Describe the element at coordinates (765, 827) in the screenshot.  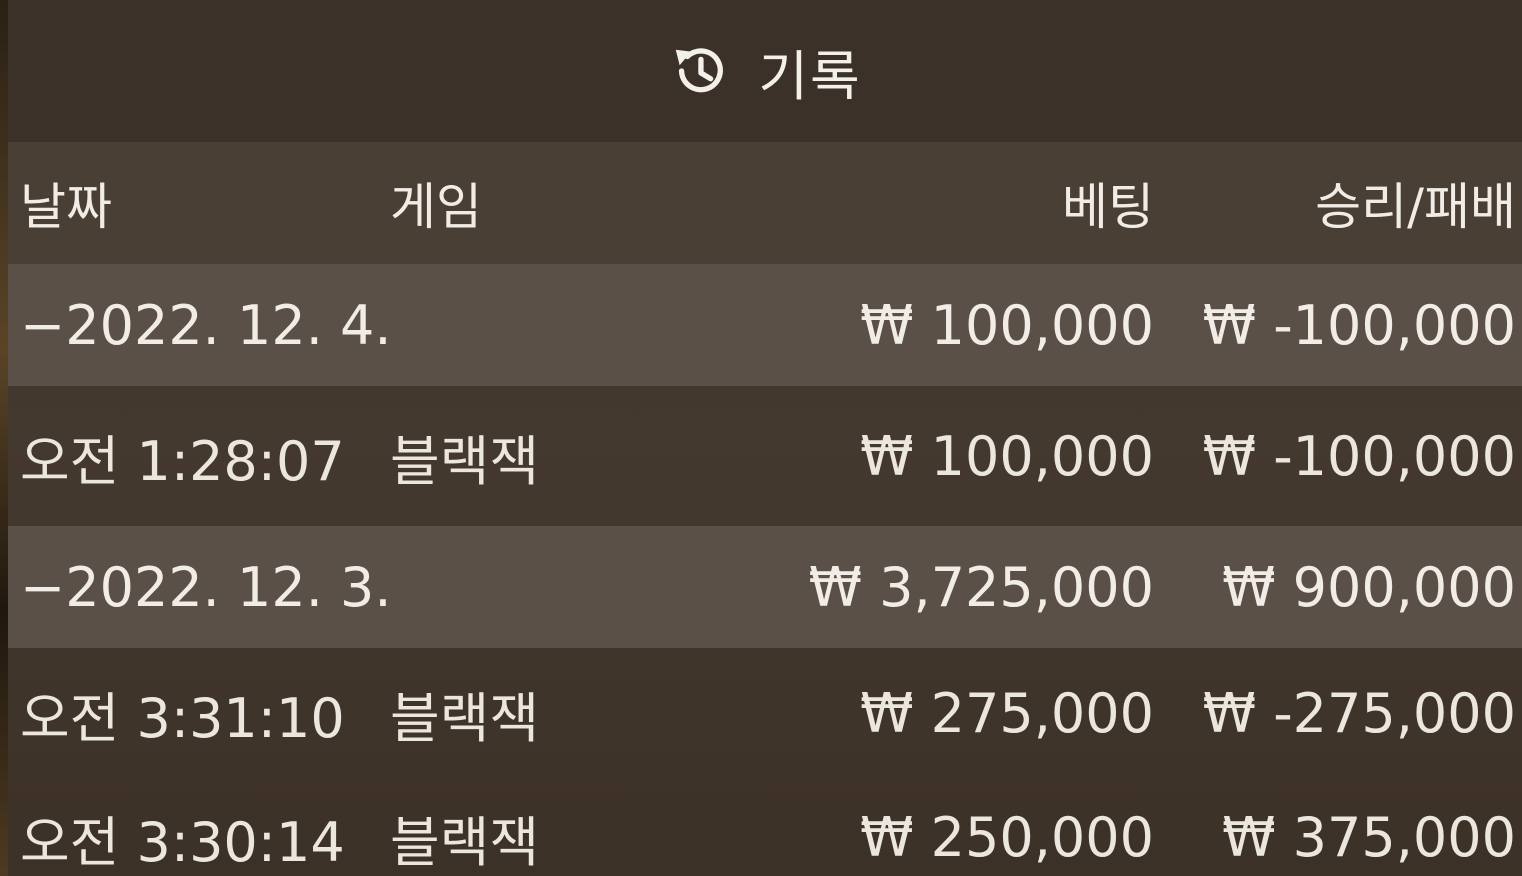
I see `table-row: 오전 3:30:14 블랙잭 ₩ 250,000 ₩ 375,000` at that location.